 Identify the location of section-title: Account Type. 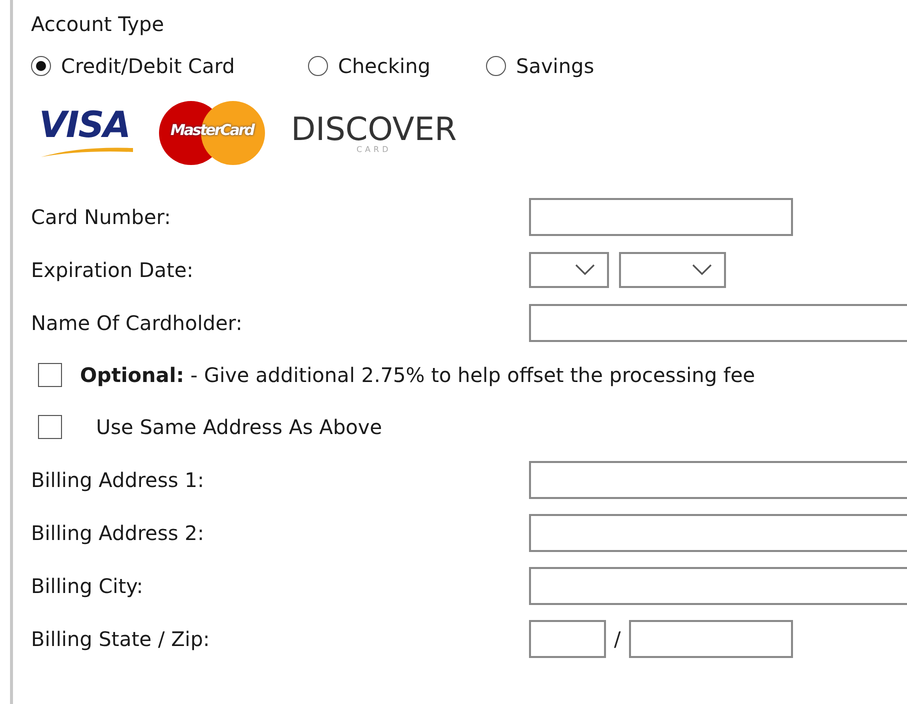
(97, 24).